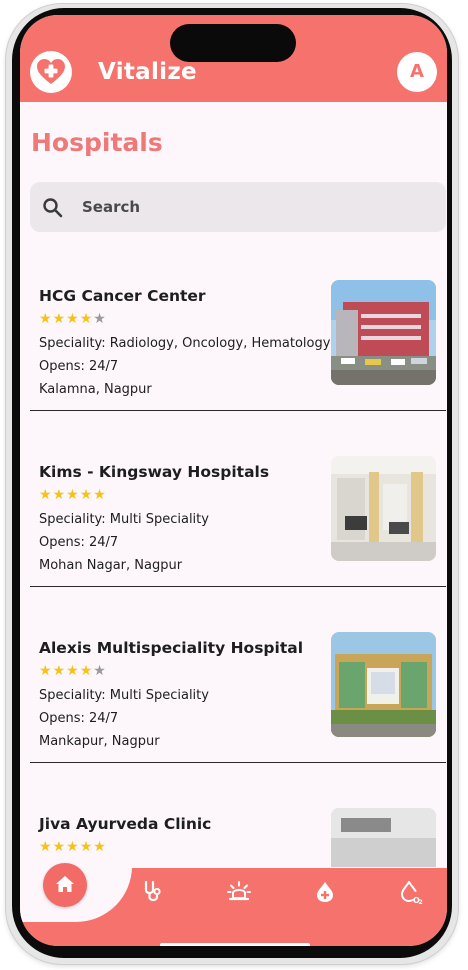 The height and width of the screenshot is (970, 468). I want to click on blood-drop-icon, so click(325, 892).